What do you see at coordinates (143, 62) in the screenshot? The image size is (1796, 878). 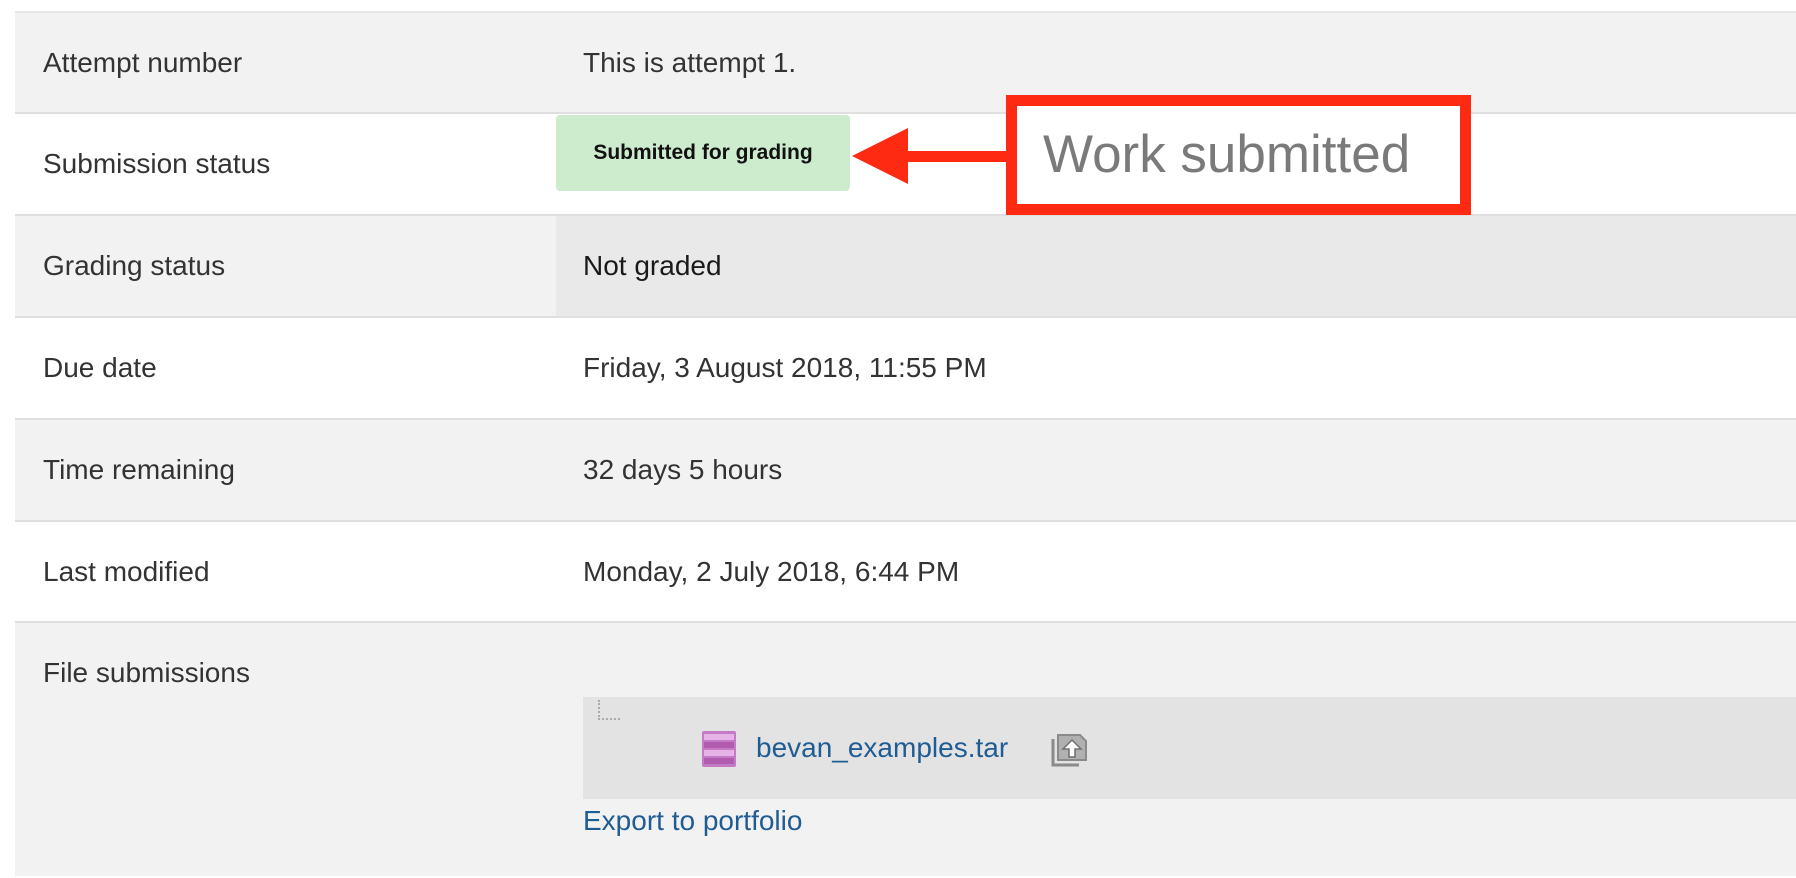 I see `attempt-number-label: Attempt number` at bounding box center [143, 62].